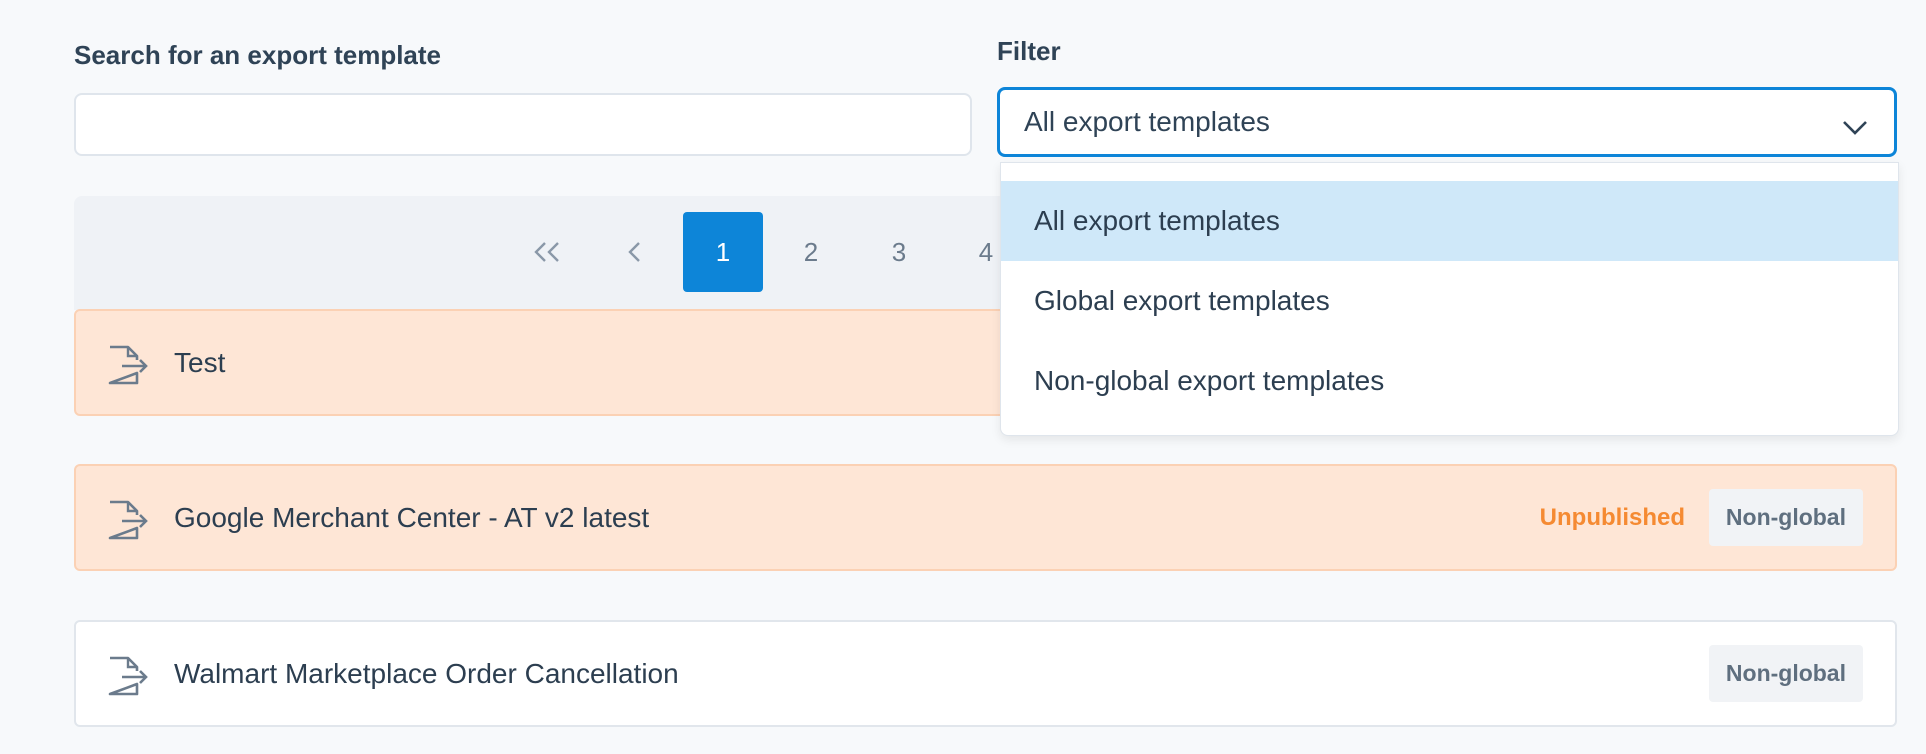 Image resolution: width=1926 pixels, height=754 pixels. Describe the element at coordinates (1449, 381) in the screenshot. I see `filter-option-non-global: Non-global export templates` at that location.